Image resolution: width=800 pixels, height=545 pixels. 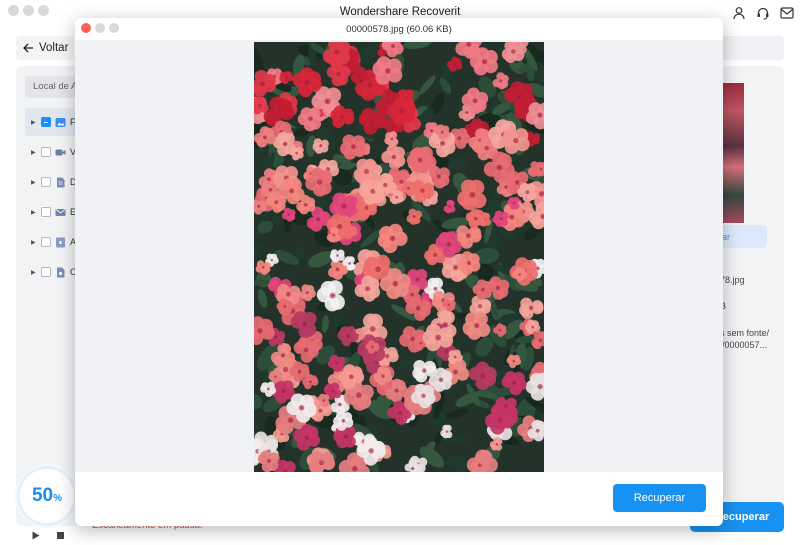 What do you see at coordinates (732, 280) in the screenshot?
I see `file-name-value: 78.jpg` at bounding box center [732, 280].